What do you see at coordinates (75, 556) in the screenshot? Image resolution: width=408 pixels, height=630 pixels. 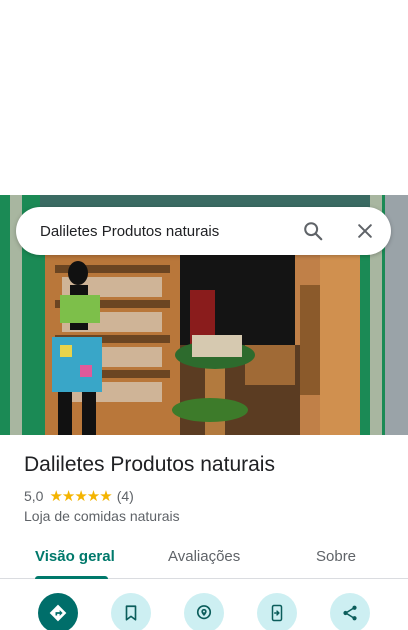 I see `tab-overview: Visão geral` at bounding box center [75, 556].